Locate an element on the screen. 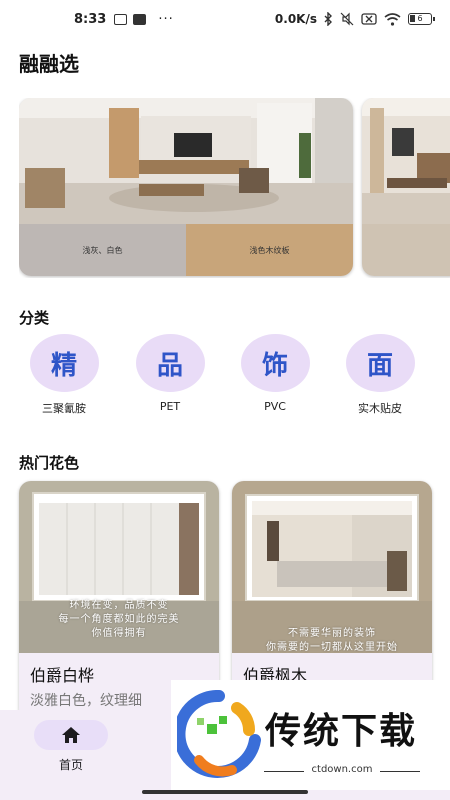  category-label: 三聚氰胺 is located at coordinates (64, 408).